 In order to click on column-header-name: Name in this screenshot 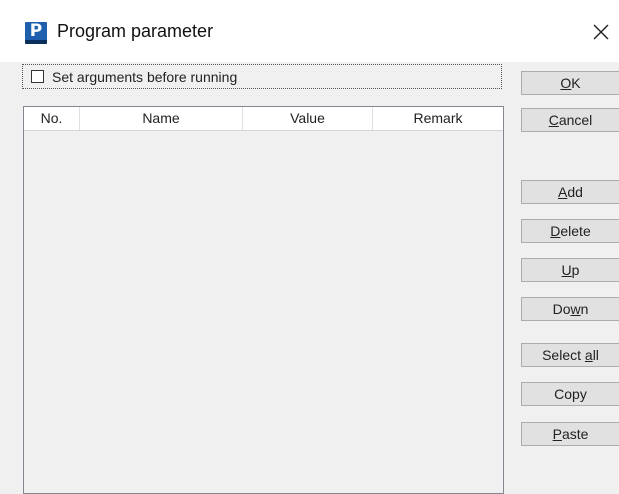, I will do `click(161, 118)`.